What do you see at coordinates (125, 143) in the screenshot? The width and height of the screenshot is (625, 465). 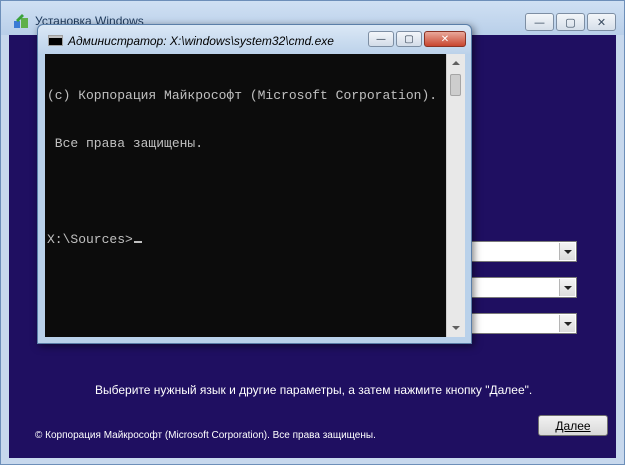 I see `console-line: Все права защищены.` at bounding box center [125, 143].